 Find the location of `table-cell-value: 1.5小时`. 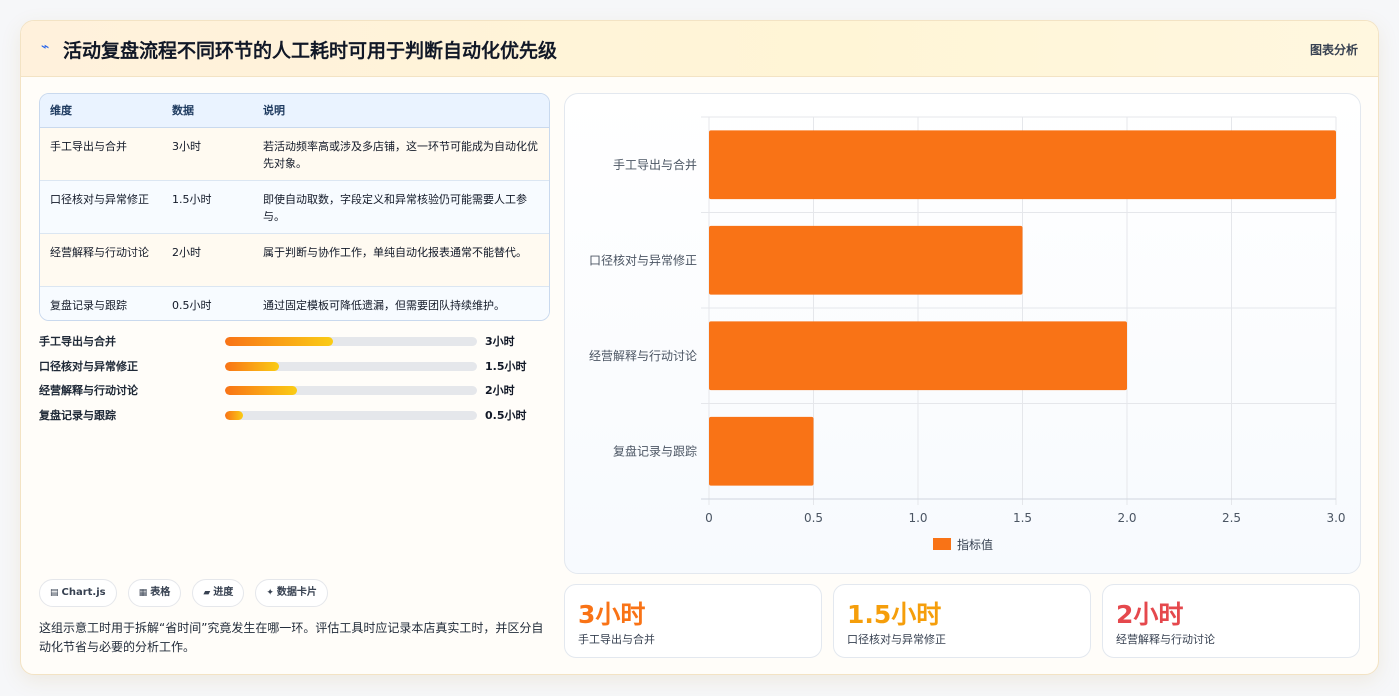

table-cell-value: 1.5小时 is located at coordinates (207, 207).